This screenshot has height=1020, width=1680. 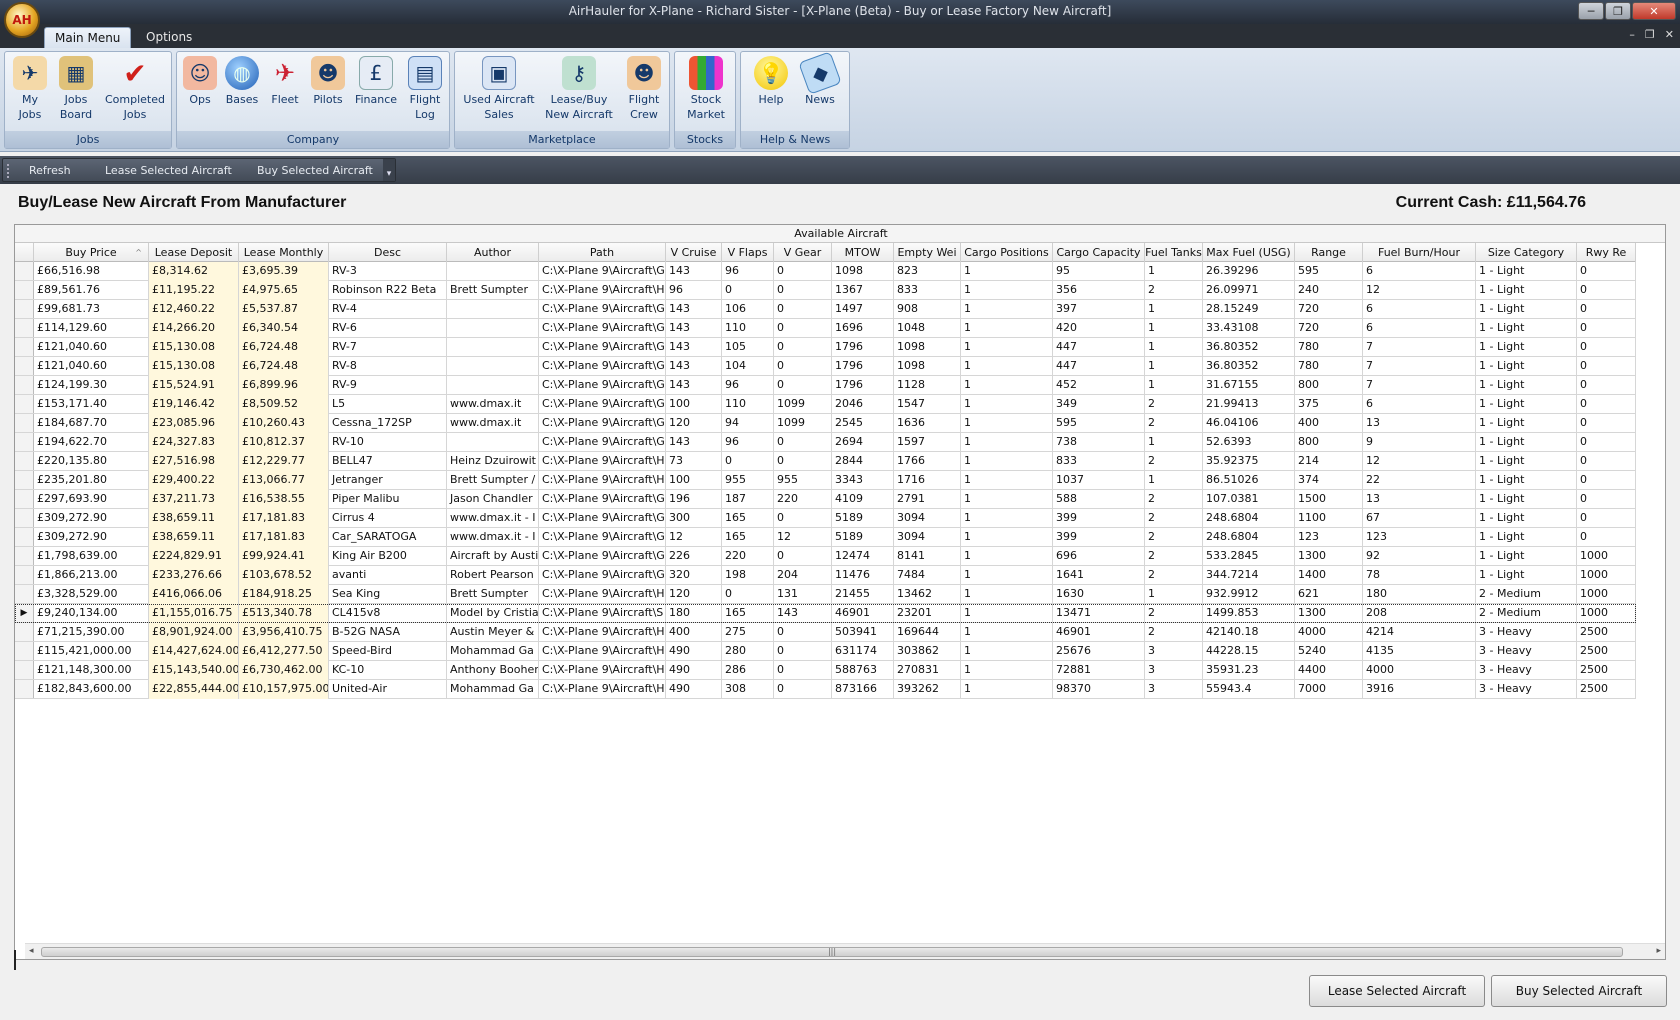 I want to click on column-header: Cargo Positions, so click(x=1007, y=252).